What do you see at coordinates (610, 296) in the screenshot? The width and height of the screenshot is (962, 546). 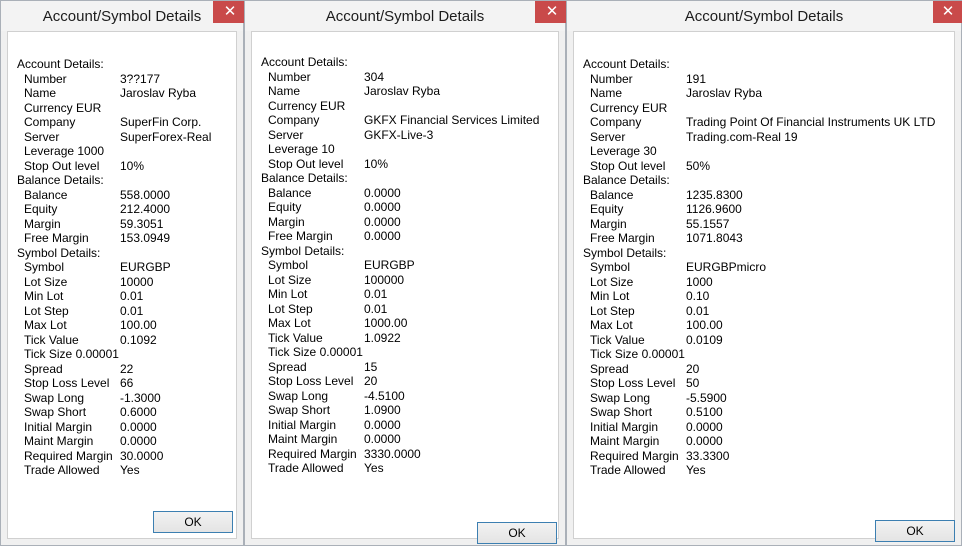 I see `detail-label: Min Lot` at bounding box center [610, 296].